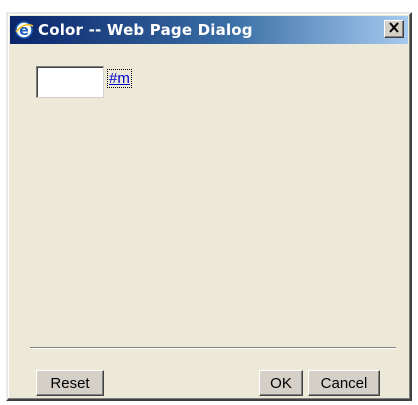 The image size is (418, 405). What do you see at coordinates (119, 78) in the screenshot?
I see `color-picker-link: #m` at bounding box center [119, 78].